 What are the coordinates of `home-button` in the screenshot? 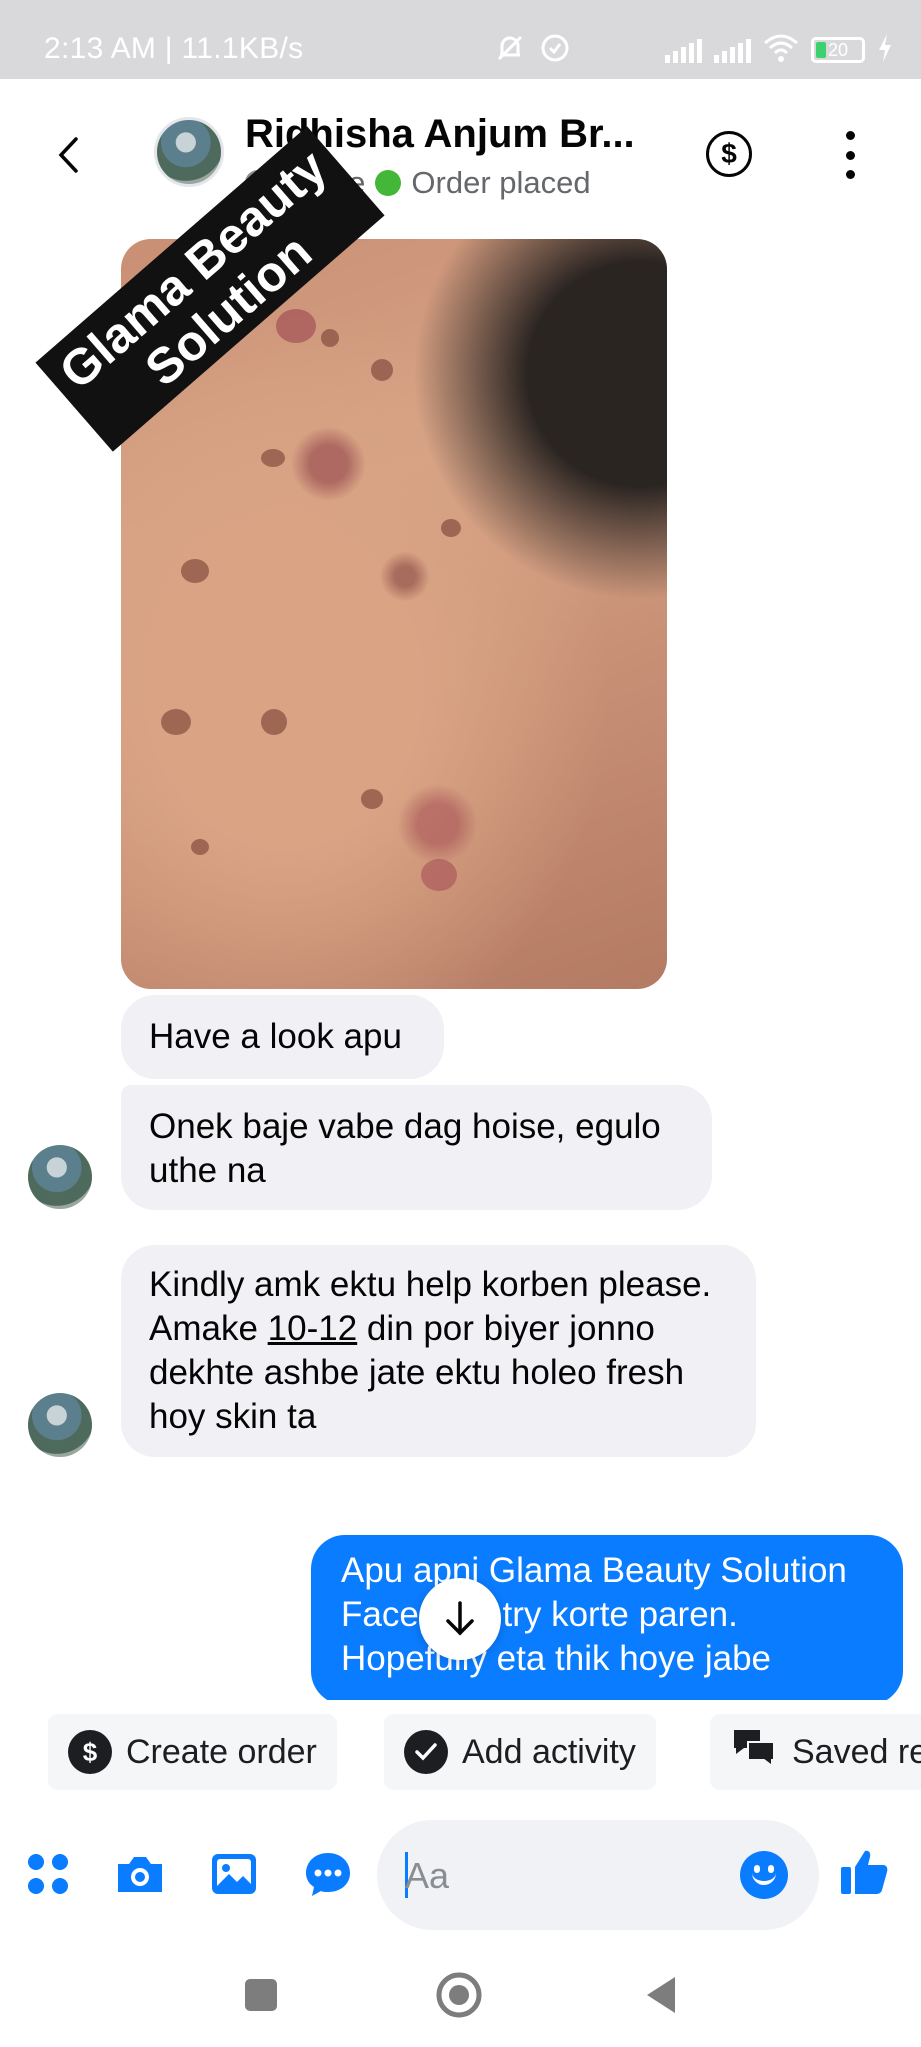 It's located at (459, 1995).